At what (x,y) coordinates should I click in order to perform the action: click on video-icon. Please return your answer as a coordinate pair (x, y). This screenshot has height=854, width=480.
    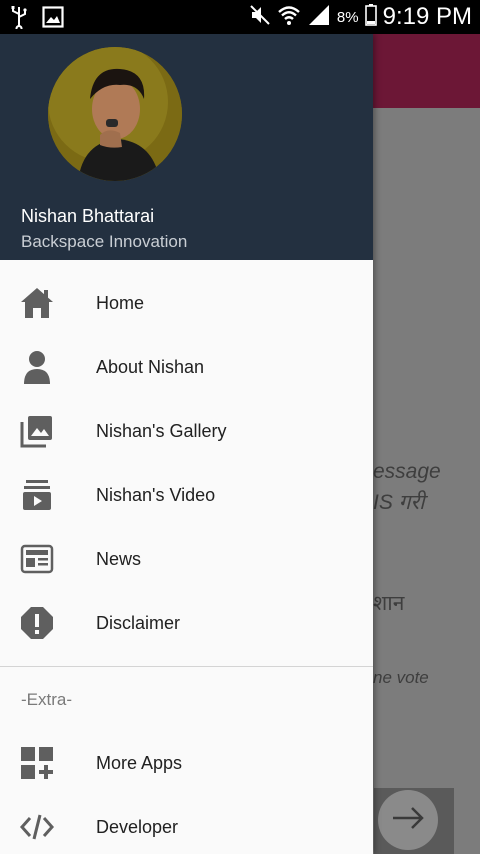
    Looking at the image, I should click on (37, 495).